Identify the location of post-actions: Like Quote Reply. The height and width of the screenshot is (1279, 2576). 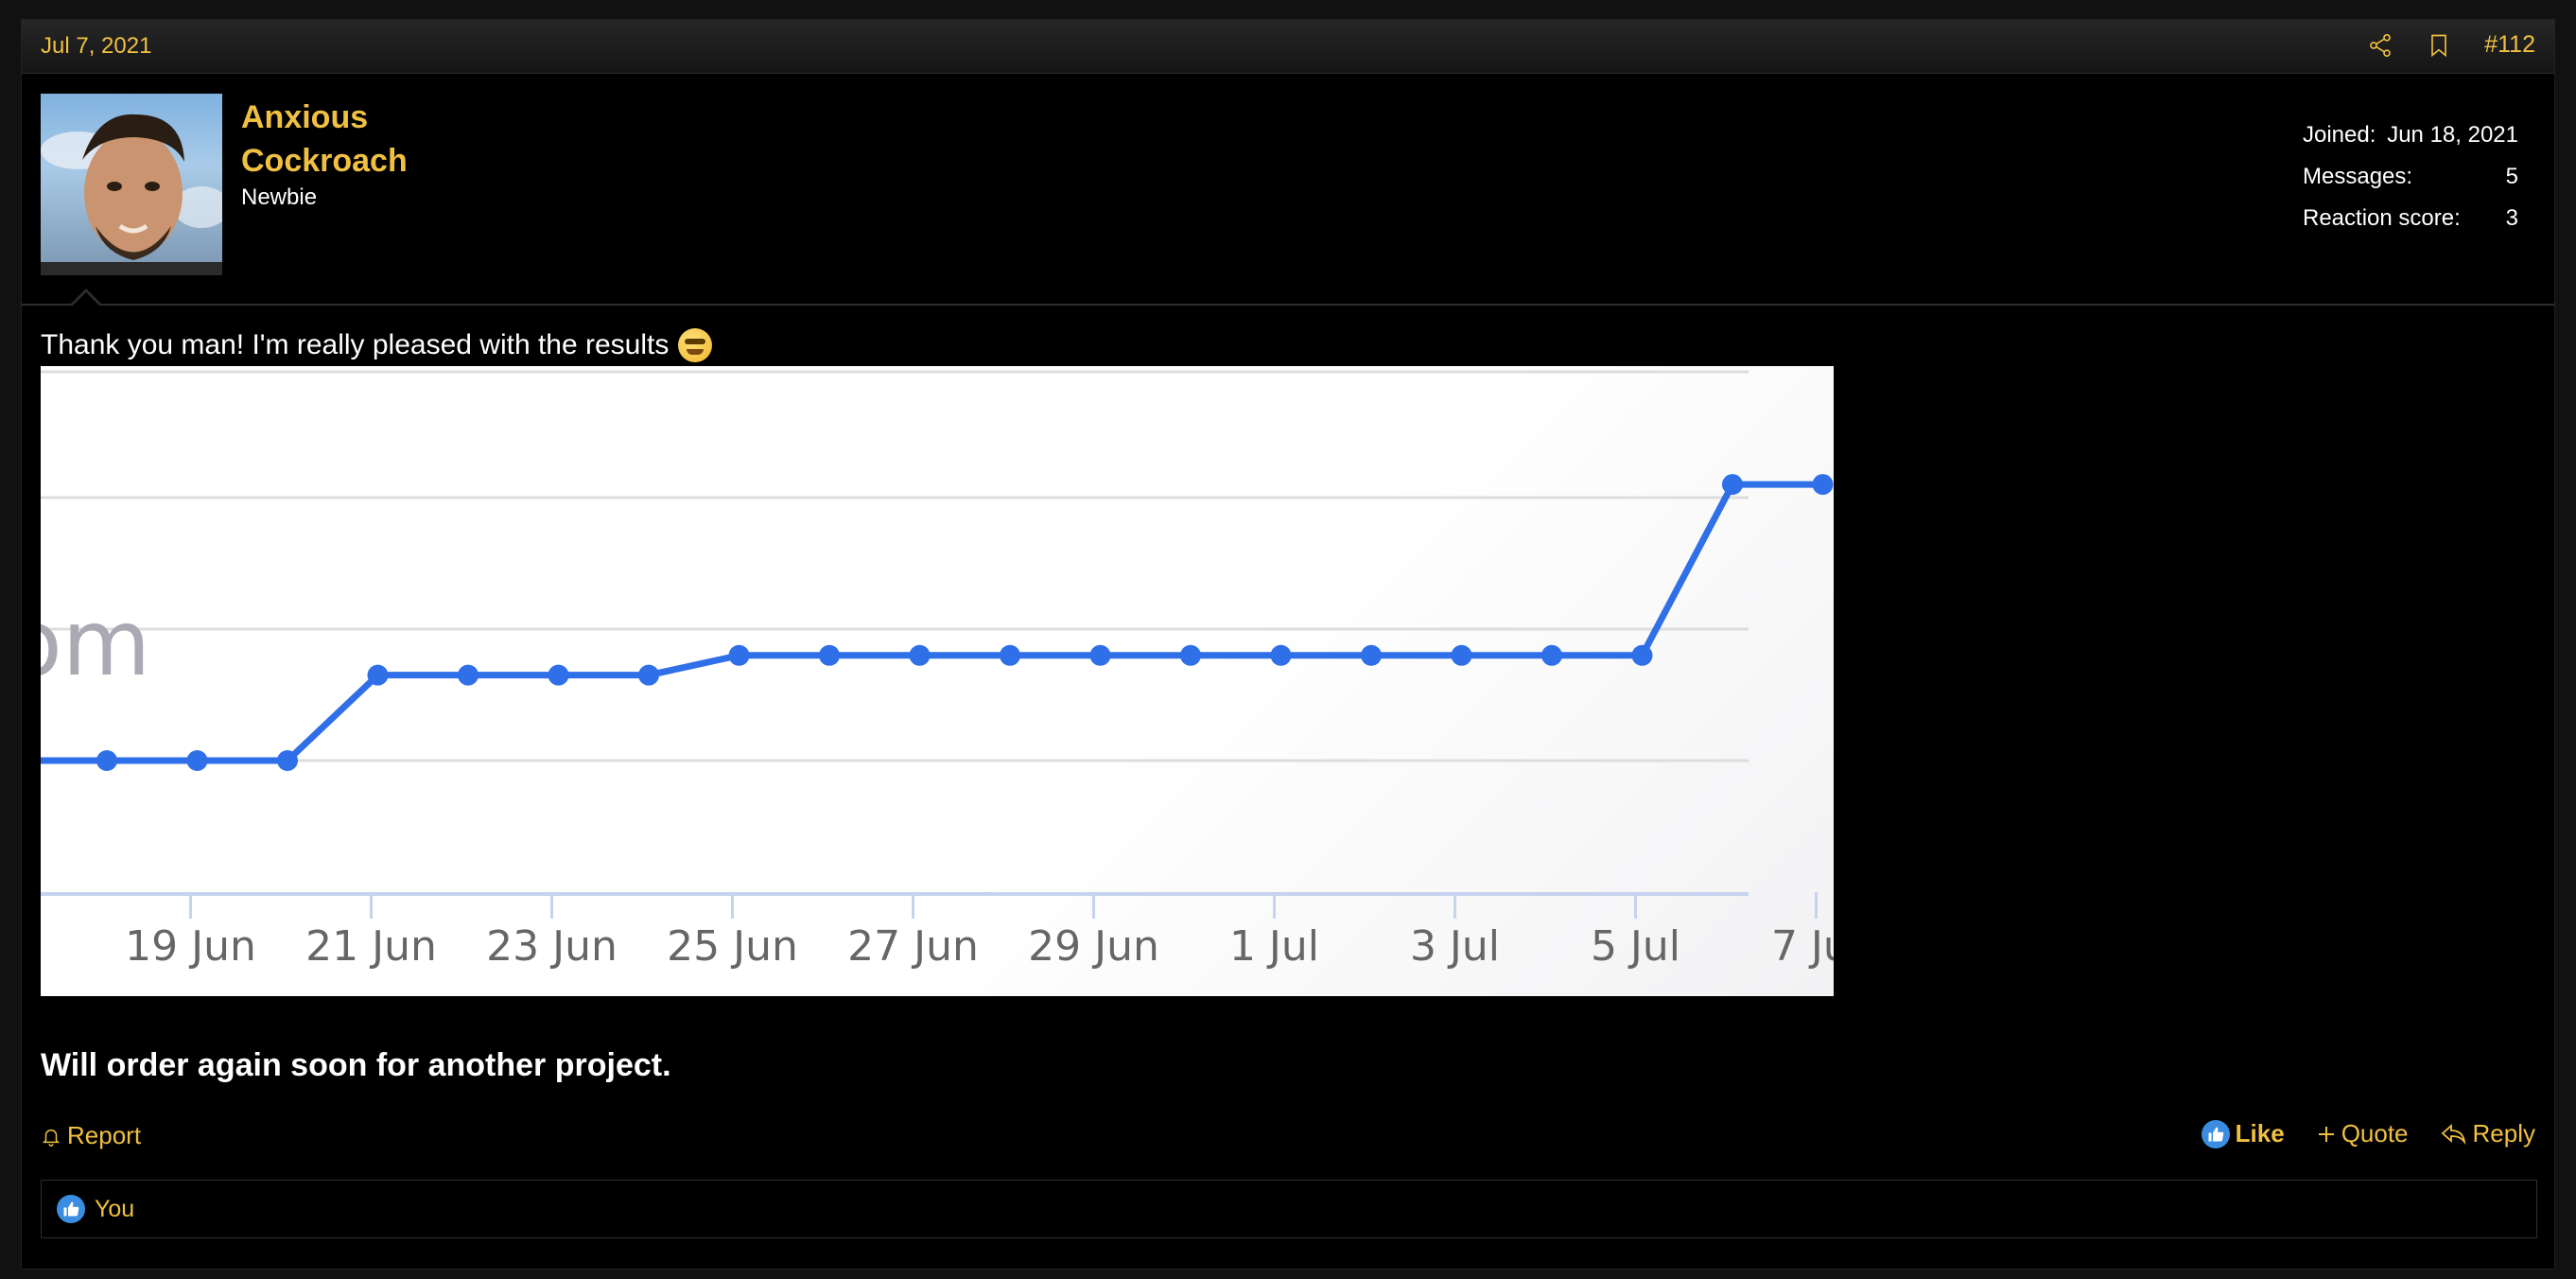
(2368, 1133).